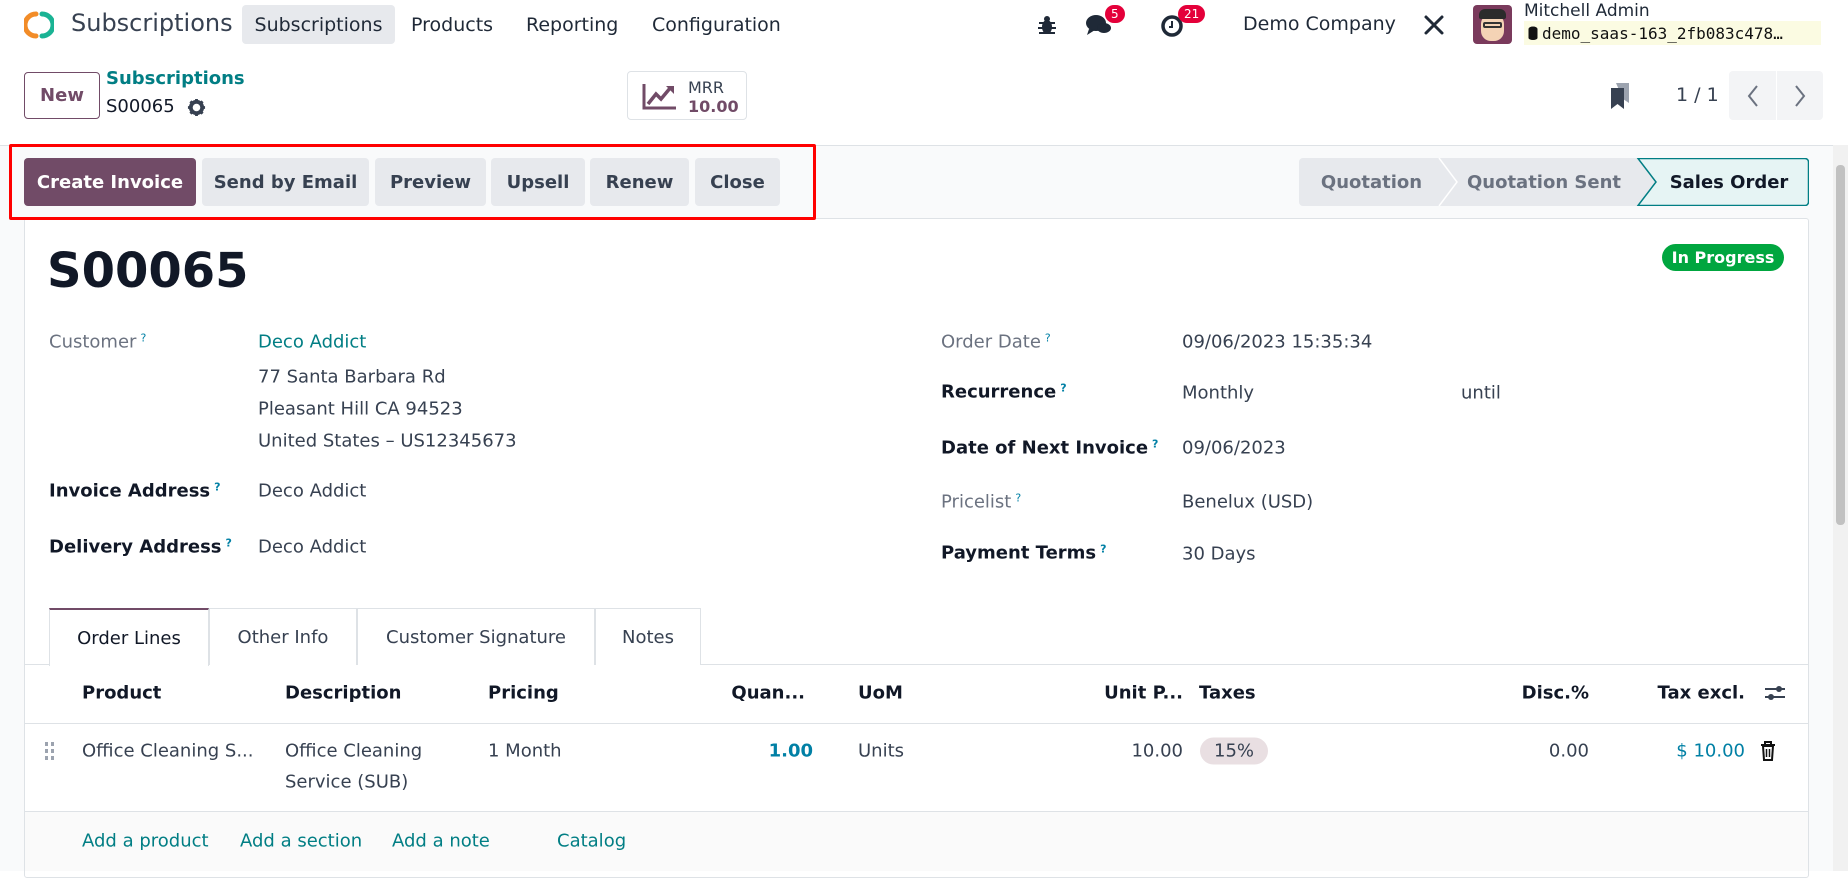 The height and width of the screenshot is (878, 1848). I want to click on add-section-link: Add a section, so click(301, 841).